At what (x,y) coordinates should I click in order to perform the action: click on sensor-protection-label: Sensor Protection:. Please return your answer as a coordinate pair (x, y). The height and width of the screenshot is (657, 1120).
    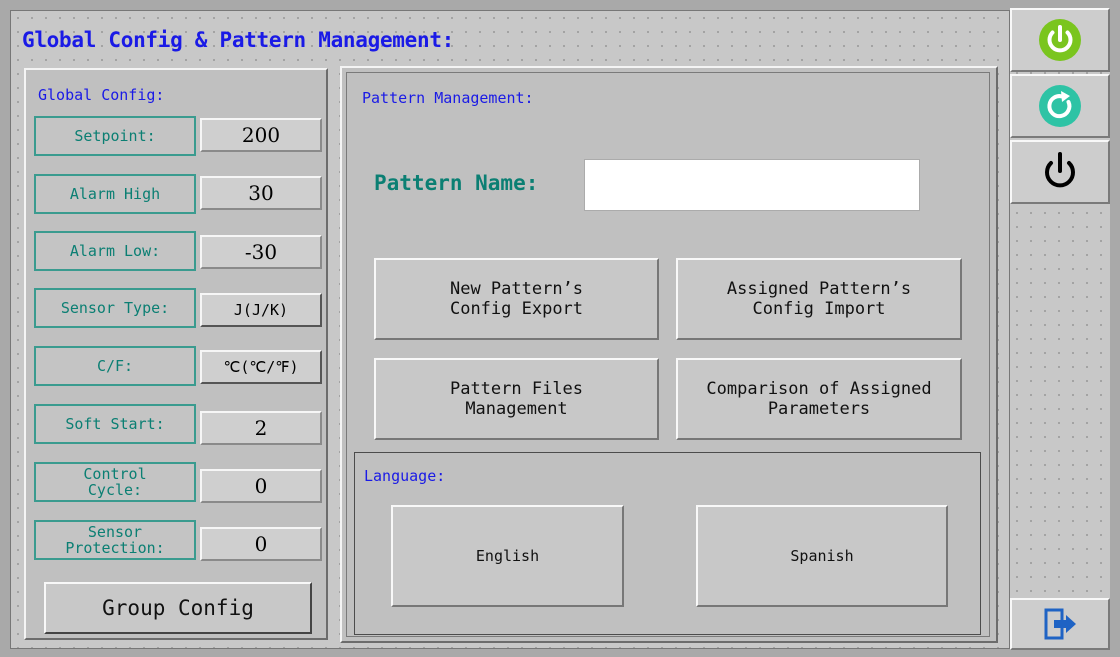
    Looking at the image, I should click on (115, 540).